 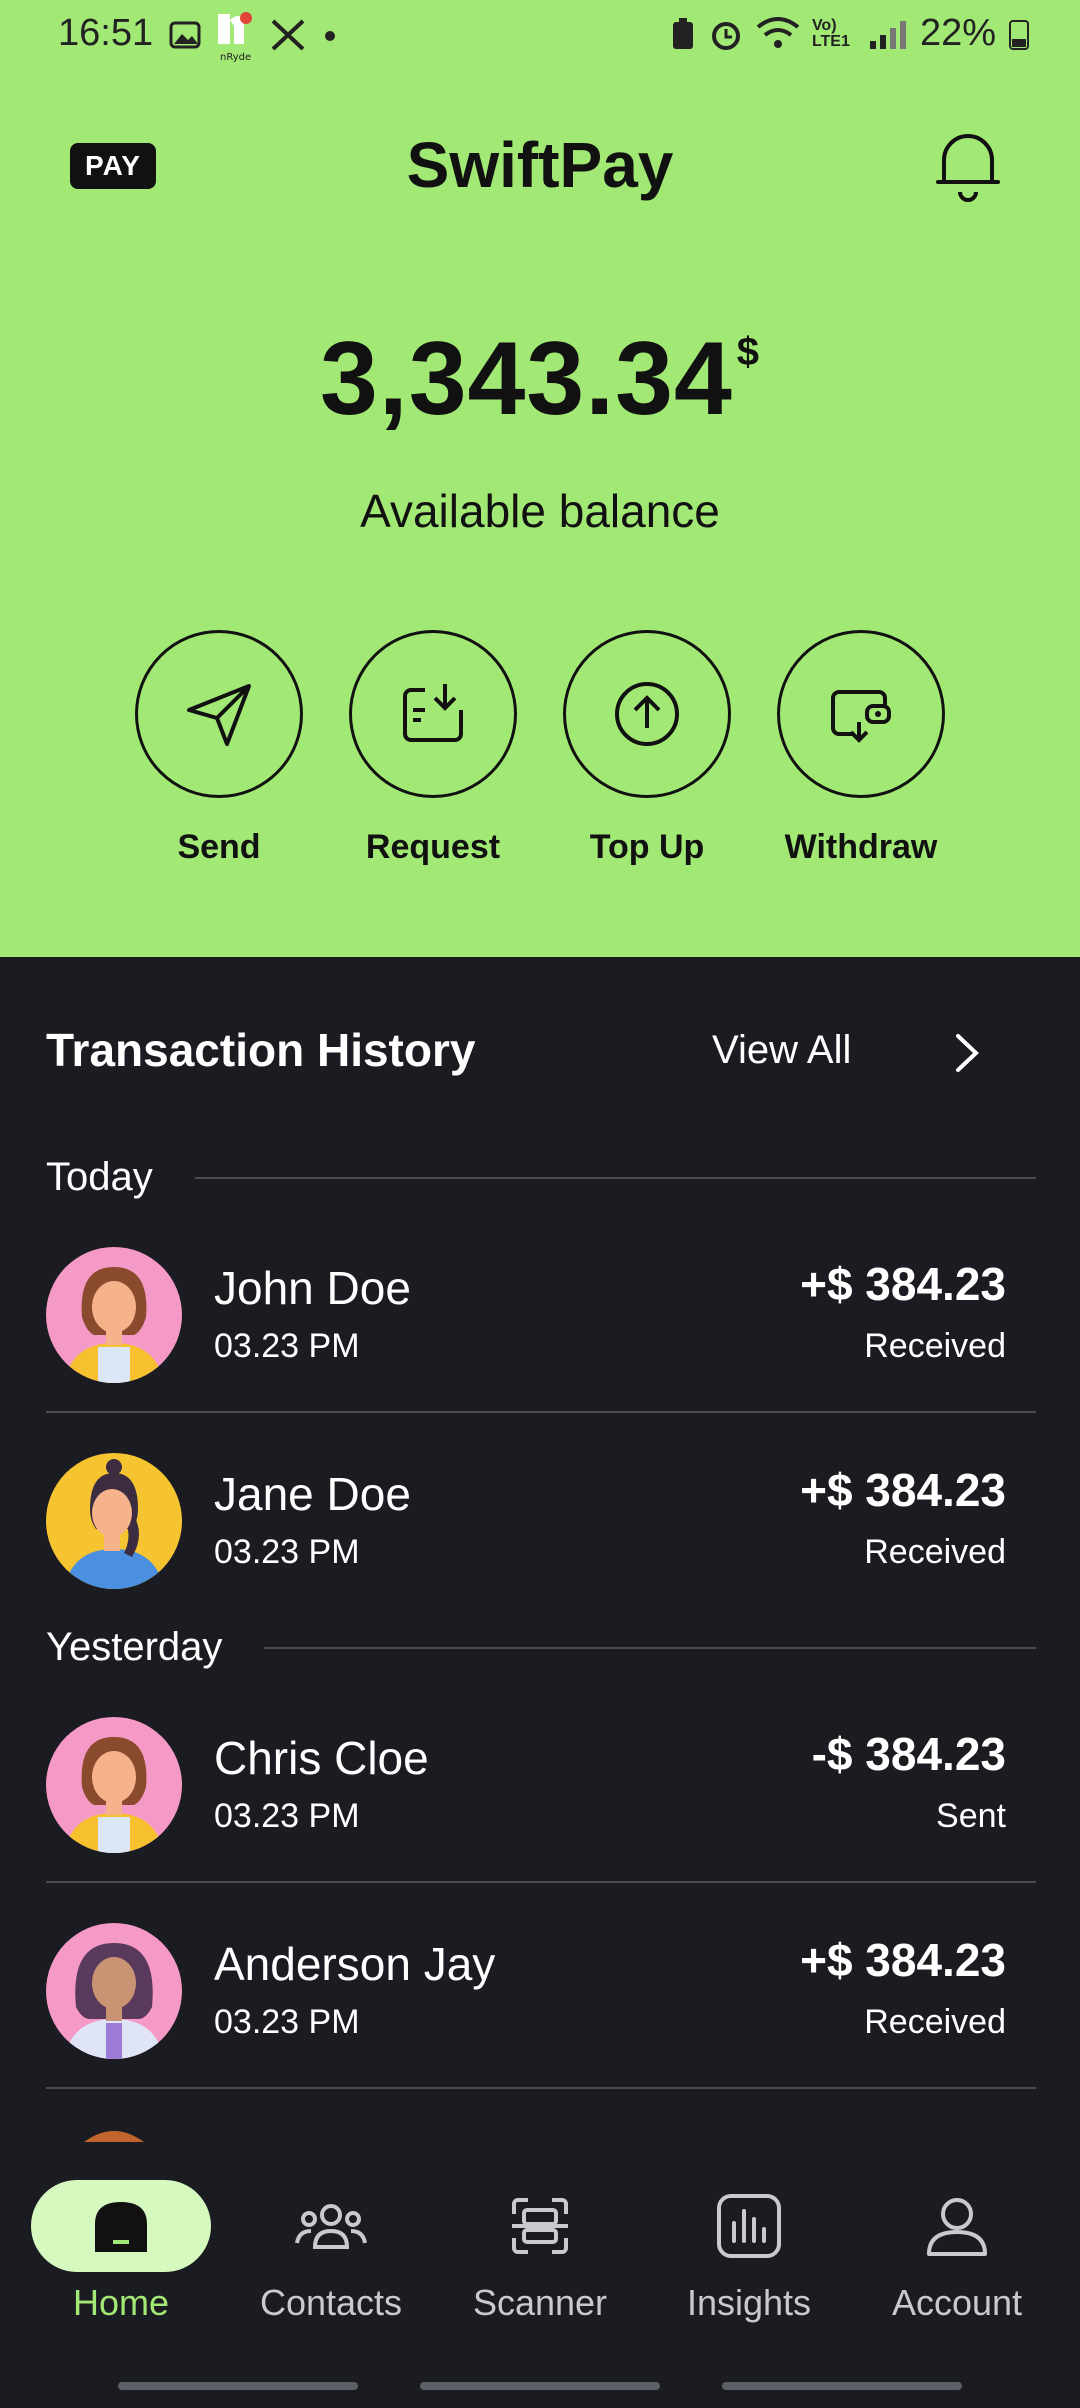 What do you see at coordinates (106, 33) in the screenshot?
I see `status-time: 16:51` at bounding box center [106, 33].